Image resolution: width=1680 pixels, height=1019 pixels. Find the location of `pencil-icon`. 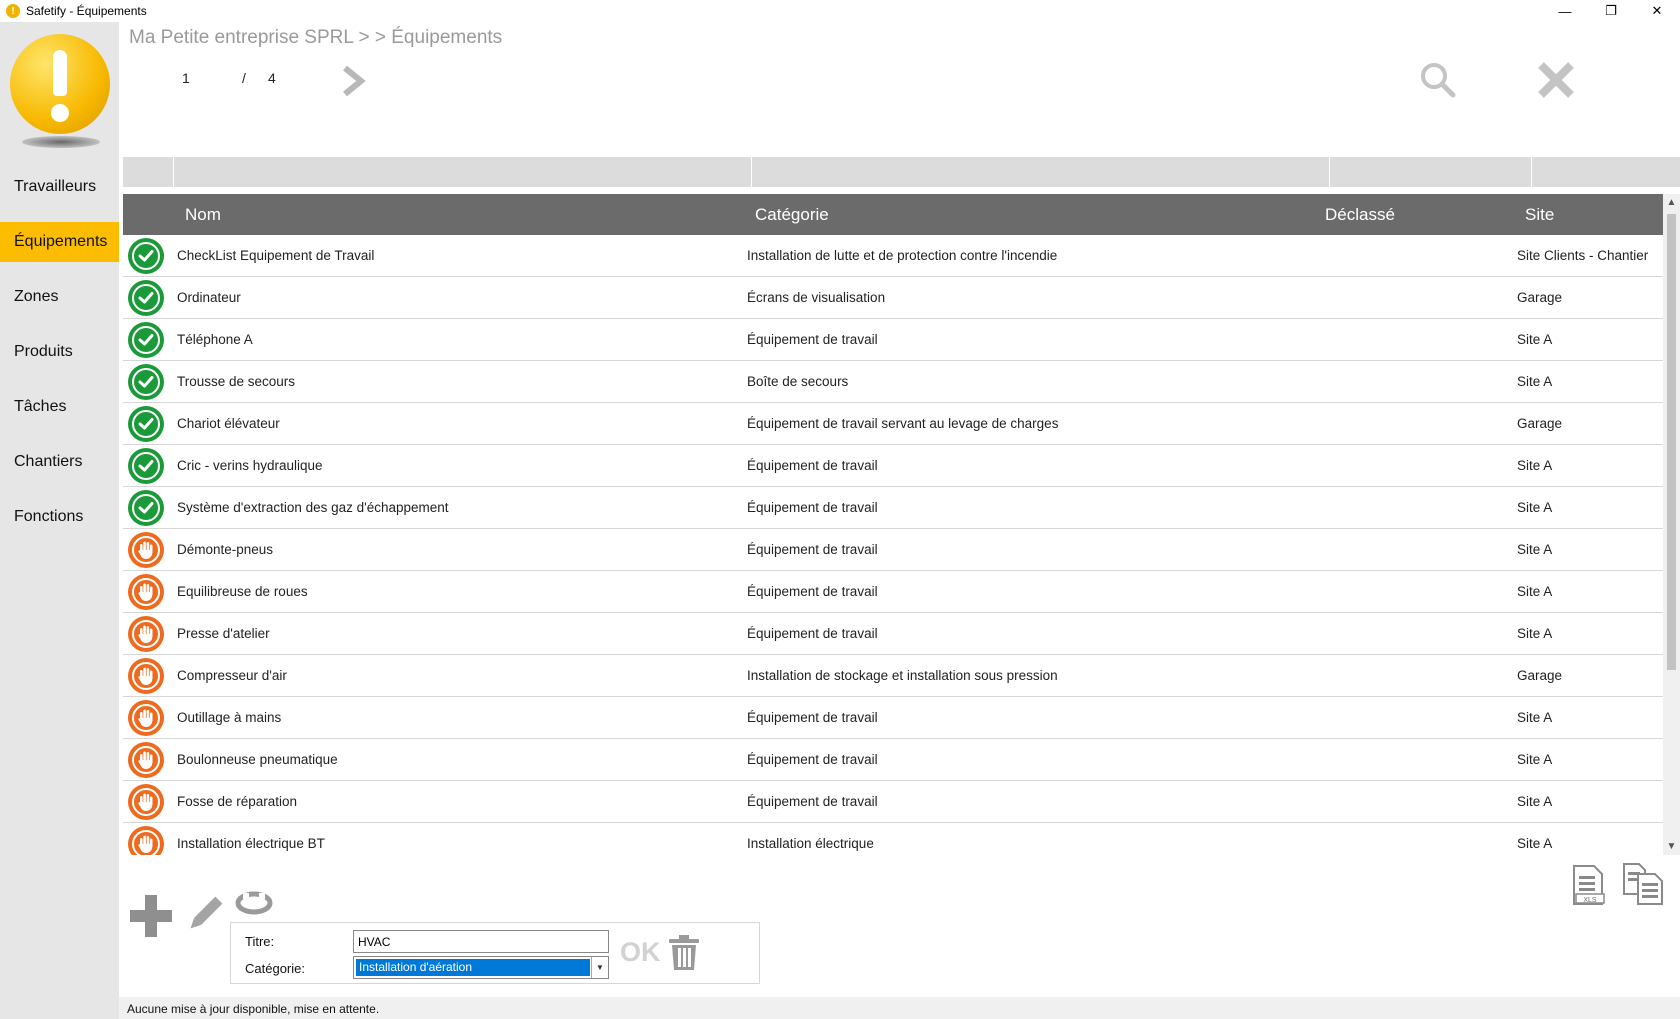

pencil-icon is located at coordinates (204, 915).